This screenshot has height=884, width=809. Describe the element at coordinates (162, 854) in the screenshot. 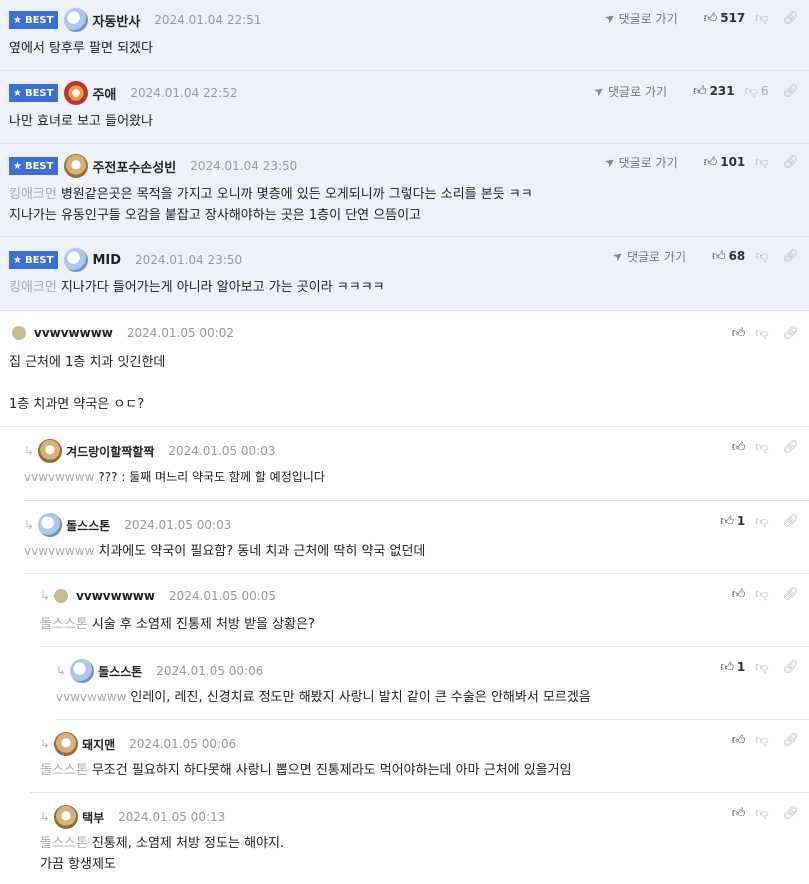

I see `comment-text: 돌스스톤 진통제, 소염제 처방 정도는 해야지. 가끔 항생제도` at that location.